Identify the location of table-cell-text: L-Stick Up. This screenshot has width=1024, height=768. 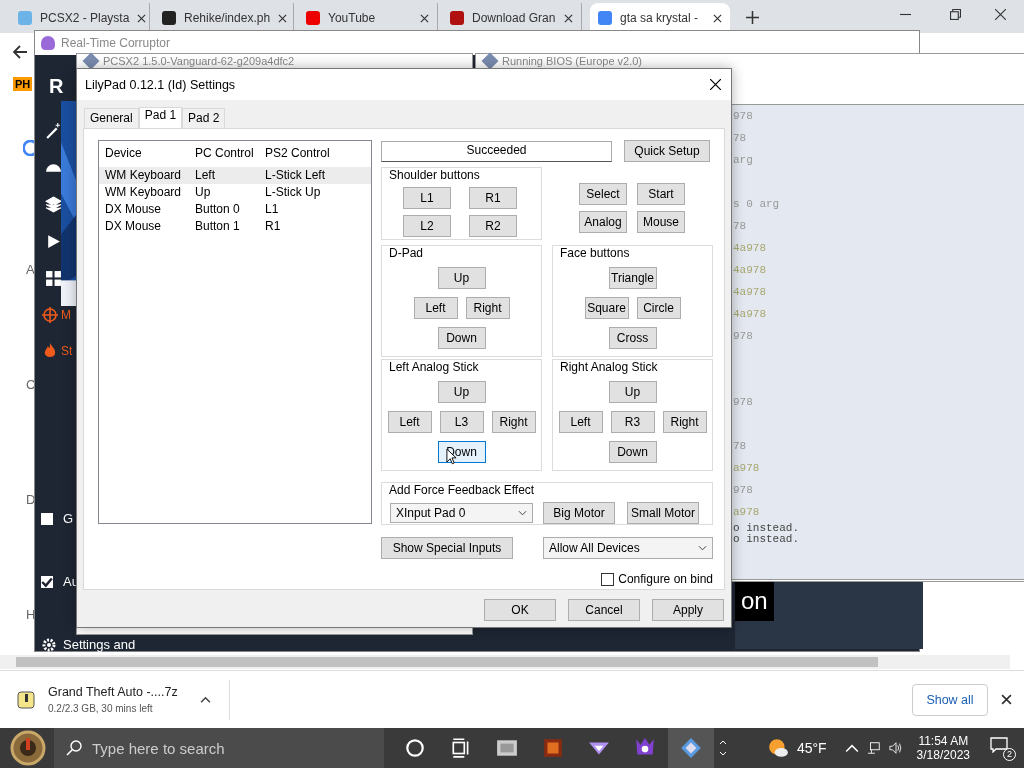
(293, 192).